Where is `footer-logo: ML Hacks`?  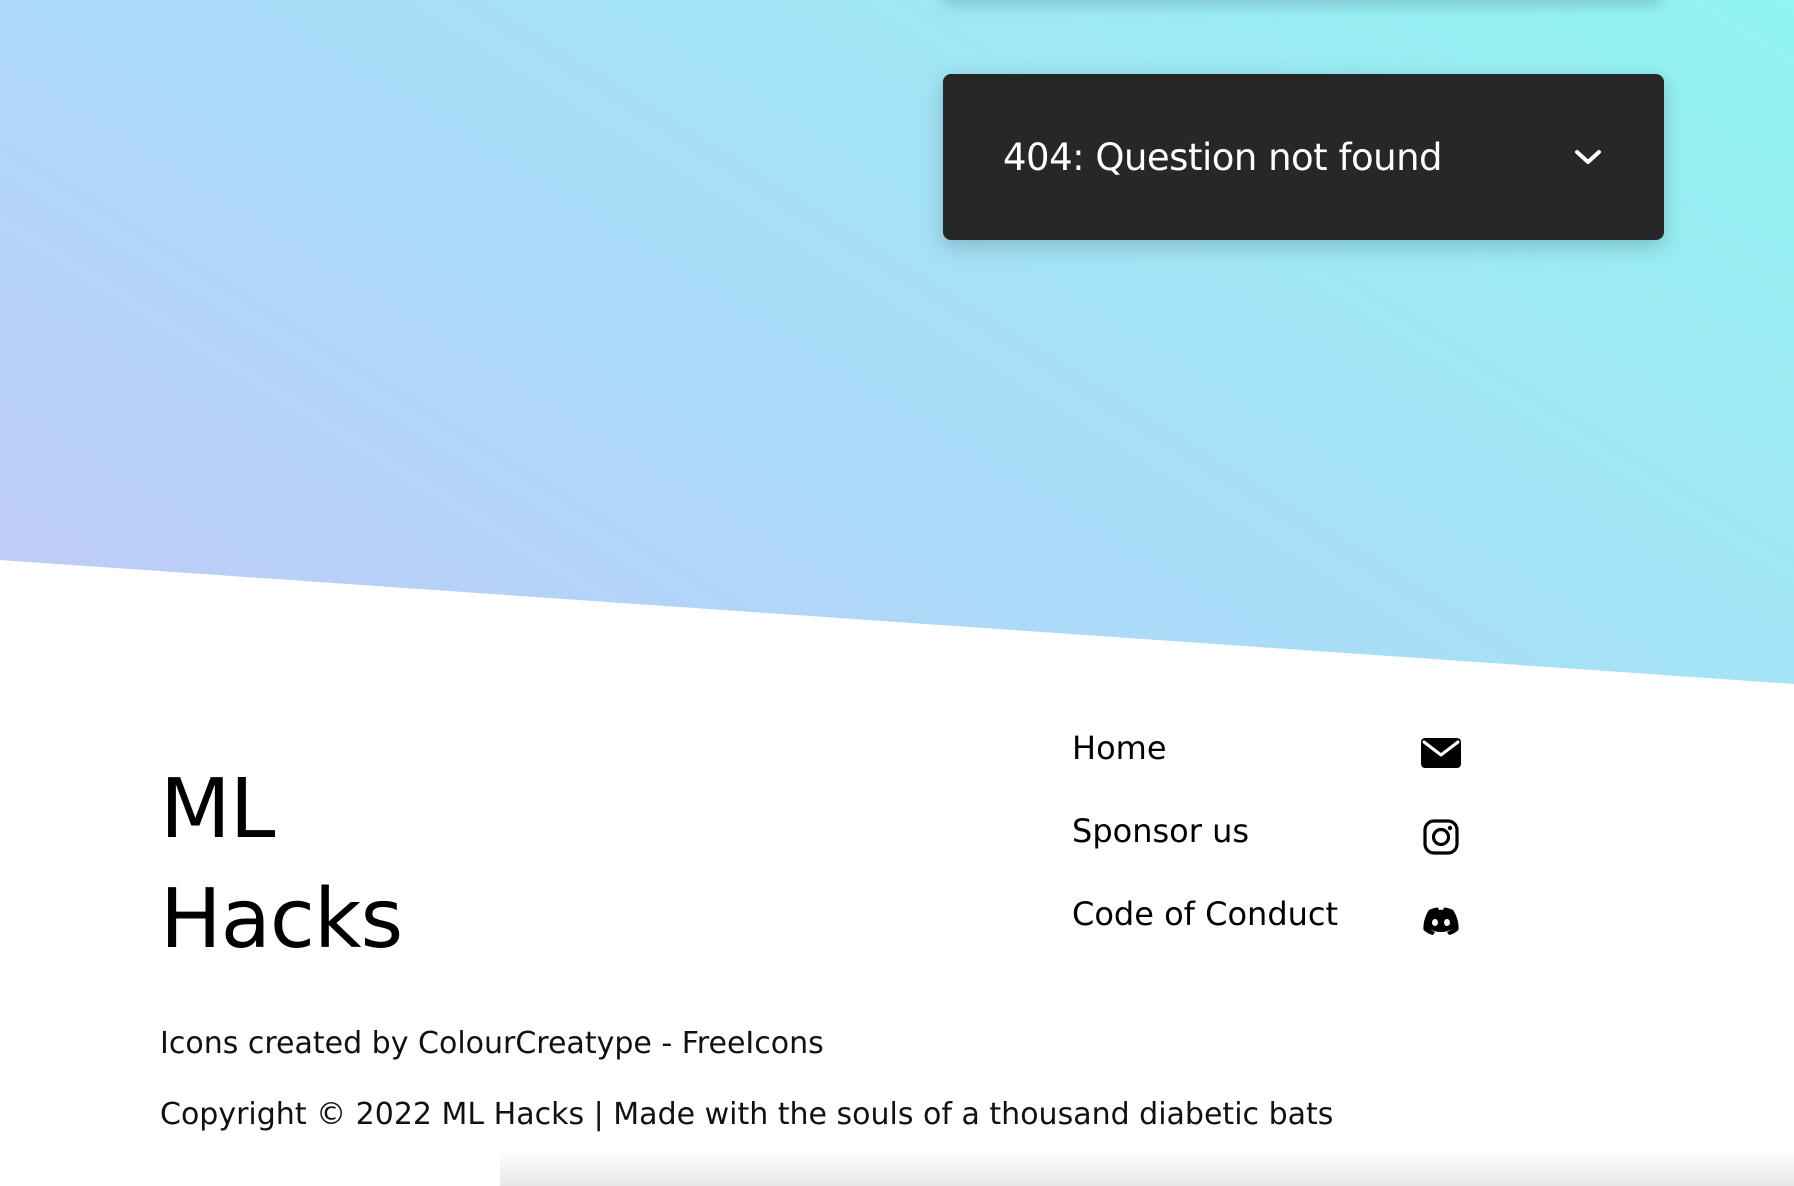 footer-logo: ML Hacks is located at coordinates (281, 865).